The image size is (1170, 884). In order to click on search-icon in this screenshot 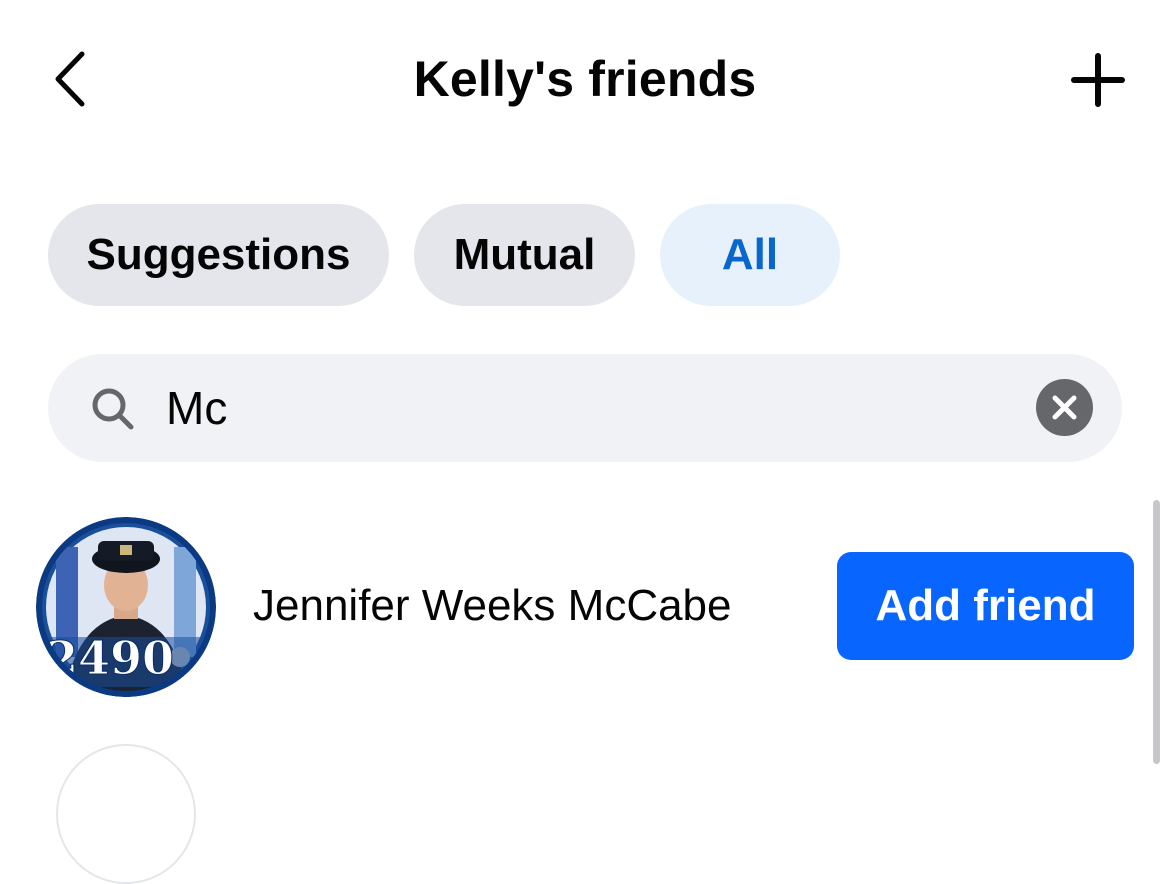, I will do `click(113, 409)`.